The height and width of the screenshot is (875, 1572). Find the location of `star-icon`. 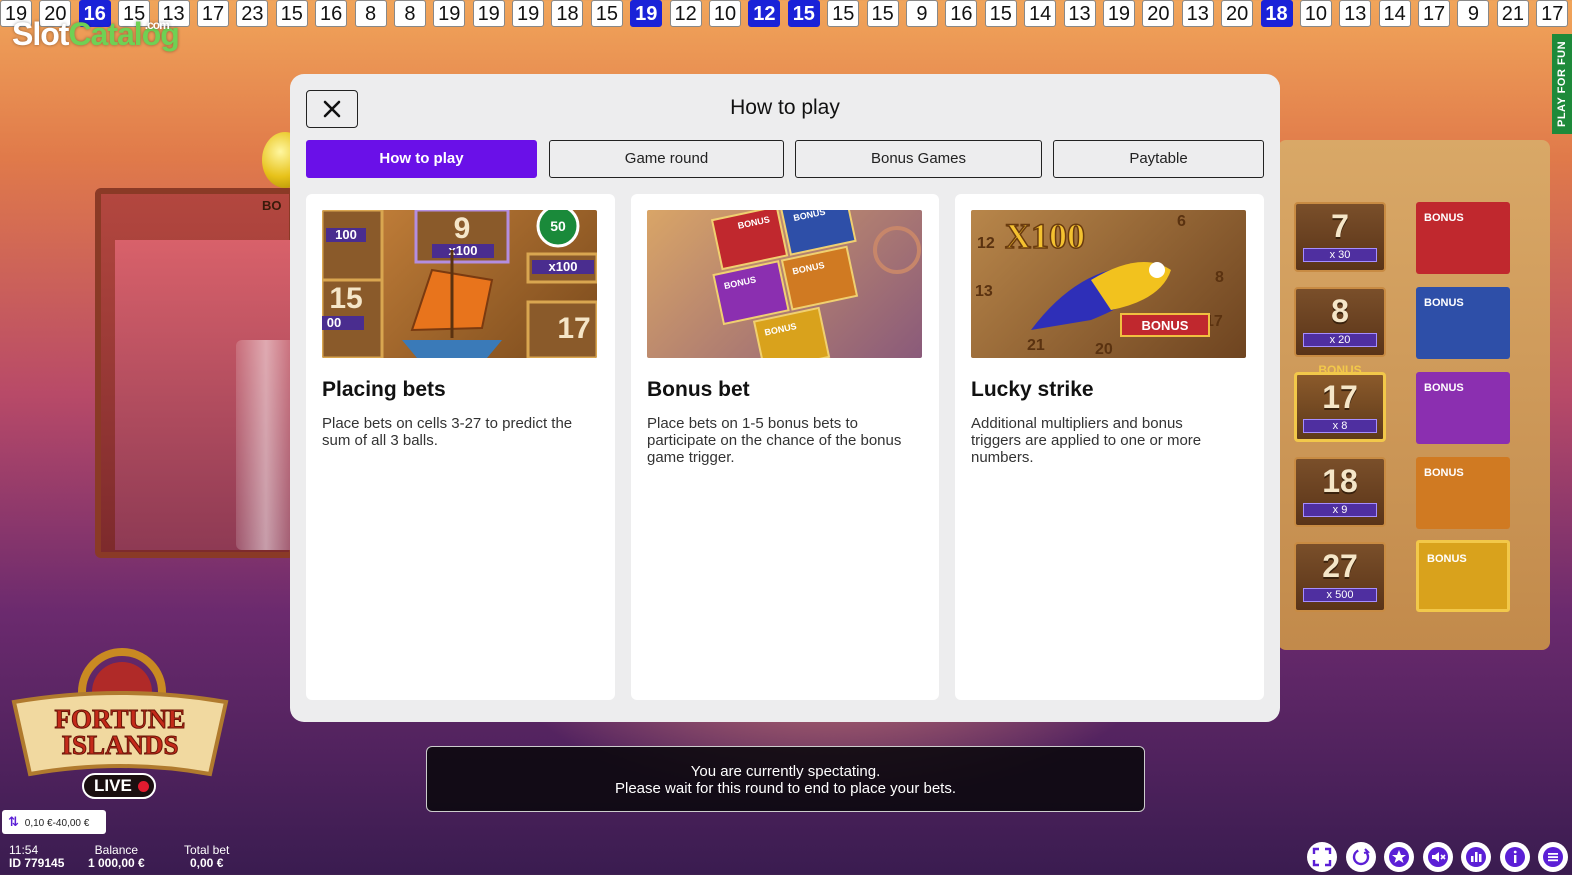

star-icon is located at coordinates (1399, 857).